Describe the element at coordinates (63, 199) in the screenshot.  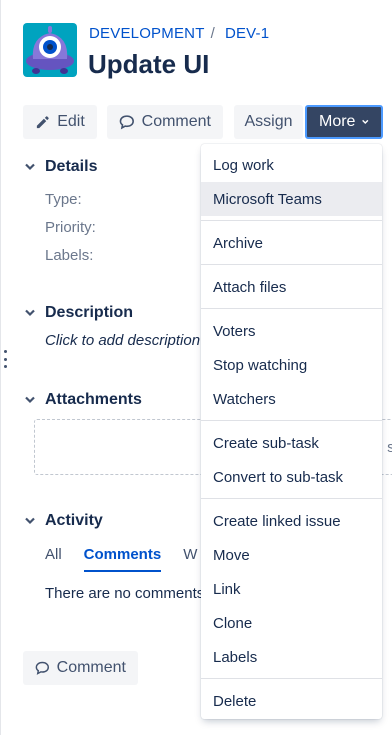
I see `type-label: Type:` at that location.